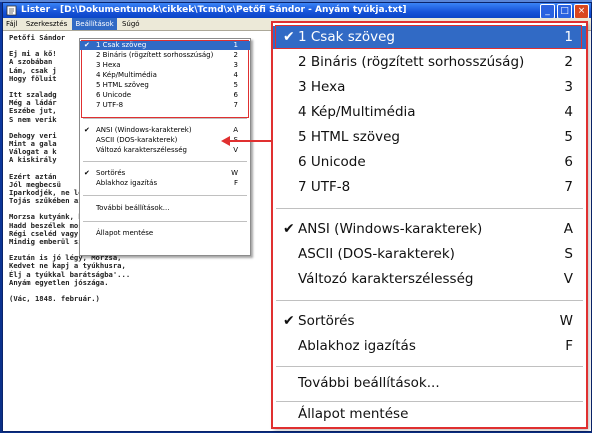 This screenshot has width=592, height=433. What do you see at coordinates (429, 37) in the screenshot?
I see `zoom-item-text-only: ✔ 1 Csak szöveg 1` at bounding box center [429, 37].